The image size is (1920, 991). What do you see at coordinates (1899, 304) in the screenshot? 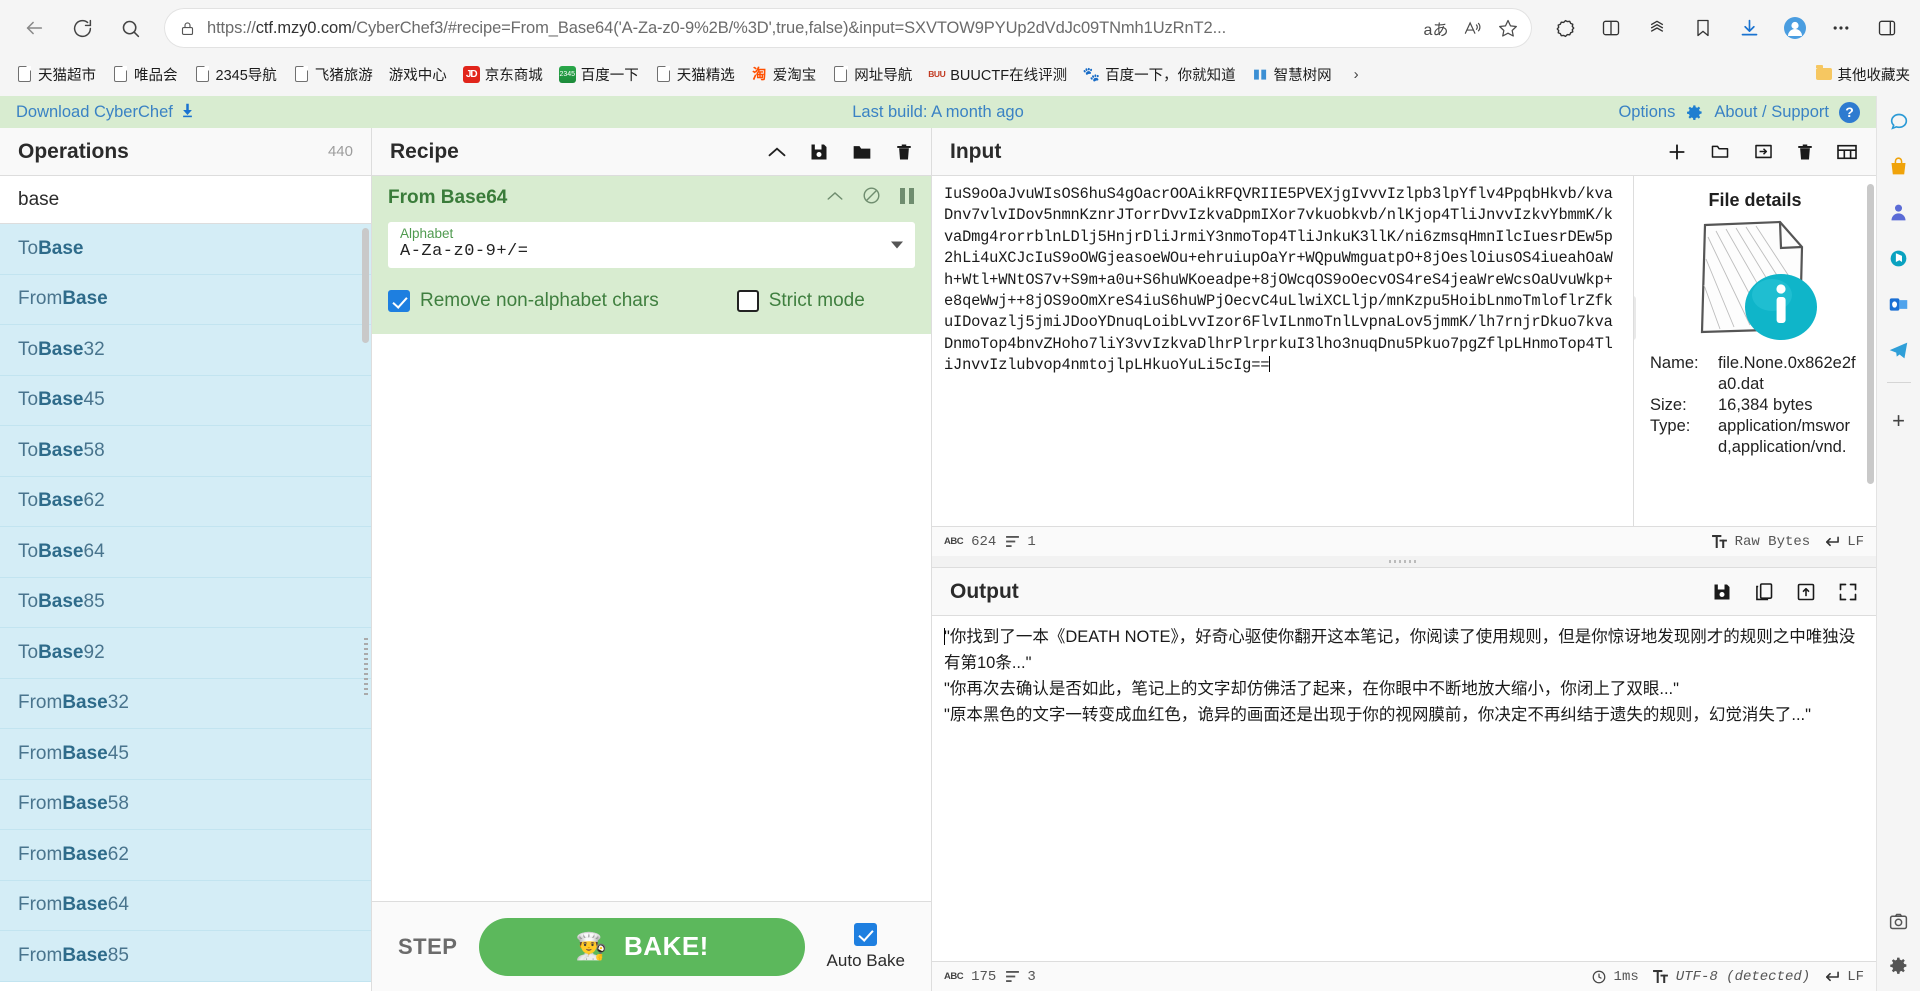
I see `outlook-icon` at bounding box center [1899, 304].